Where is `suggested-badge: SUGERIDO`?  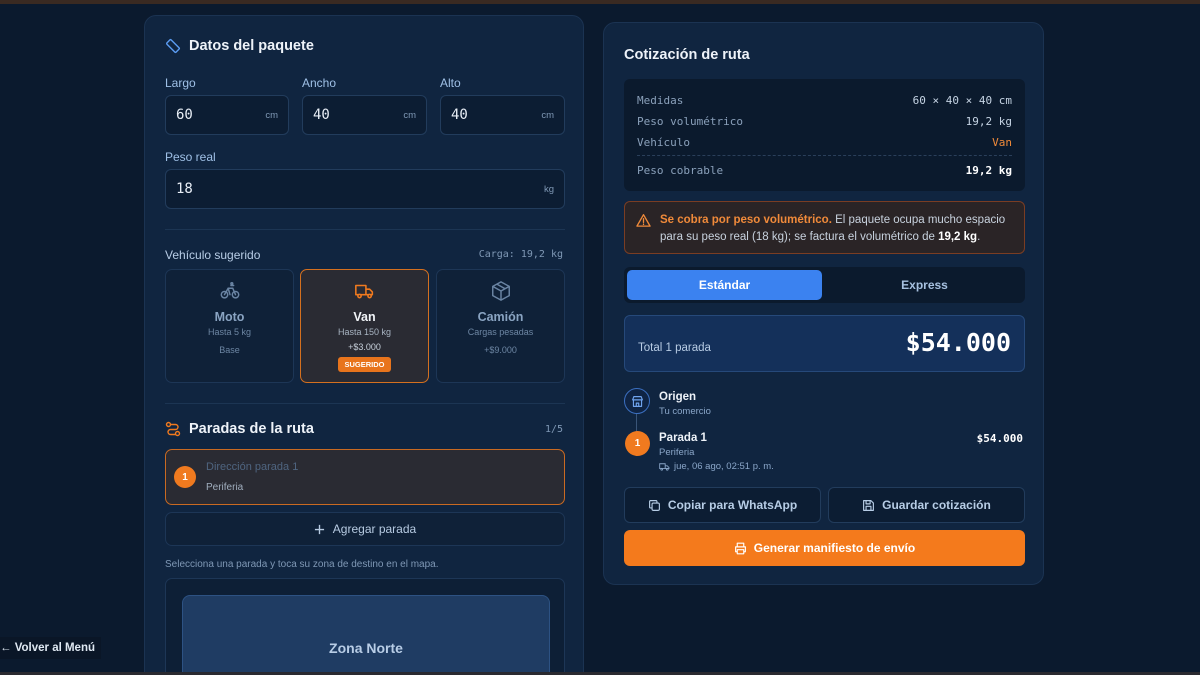 suggested-badge: SUGERIDO is located at coordinates (364, 364).